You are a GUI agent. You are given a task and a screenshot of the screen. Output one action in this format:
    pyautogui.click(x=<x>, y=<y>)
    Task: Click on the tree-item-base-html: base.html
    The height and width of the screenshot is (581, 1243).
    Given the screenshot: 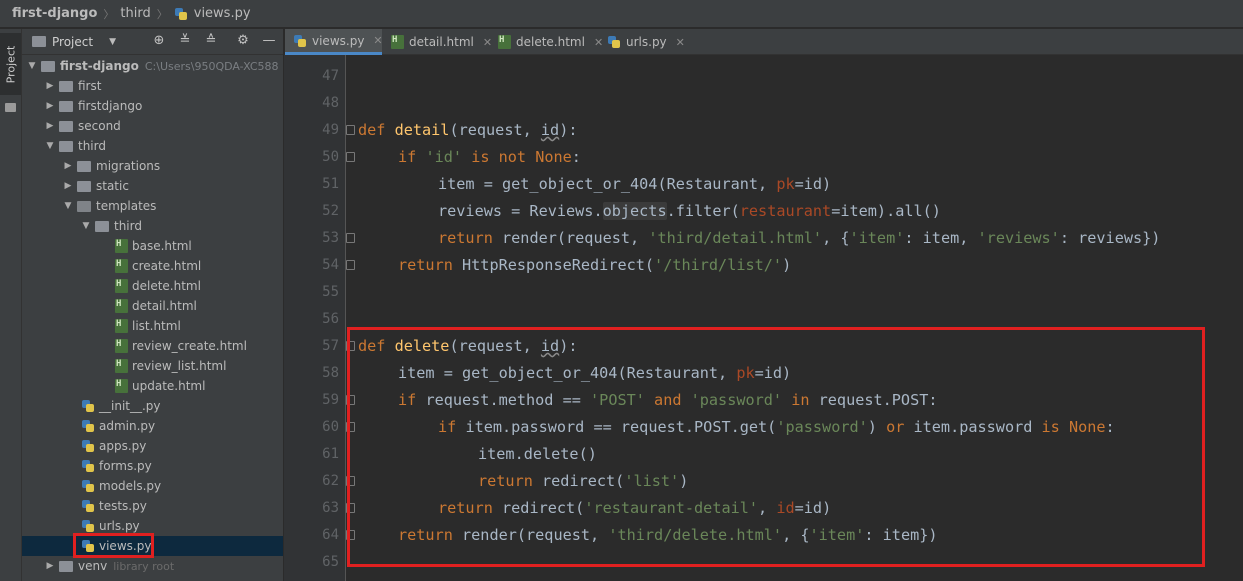 What is the action you would take?
    pyautogui.click(x=152, y=246)
    